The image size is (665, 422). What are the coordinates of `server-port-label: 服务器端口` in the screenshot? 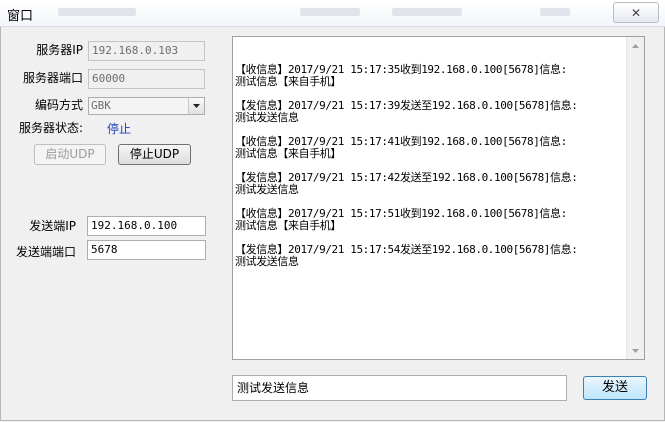 It's located at (52, 78).